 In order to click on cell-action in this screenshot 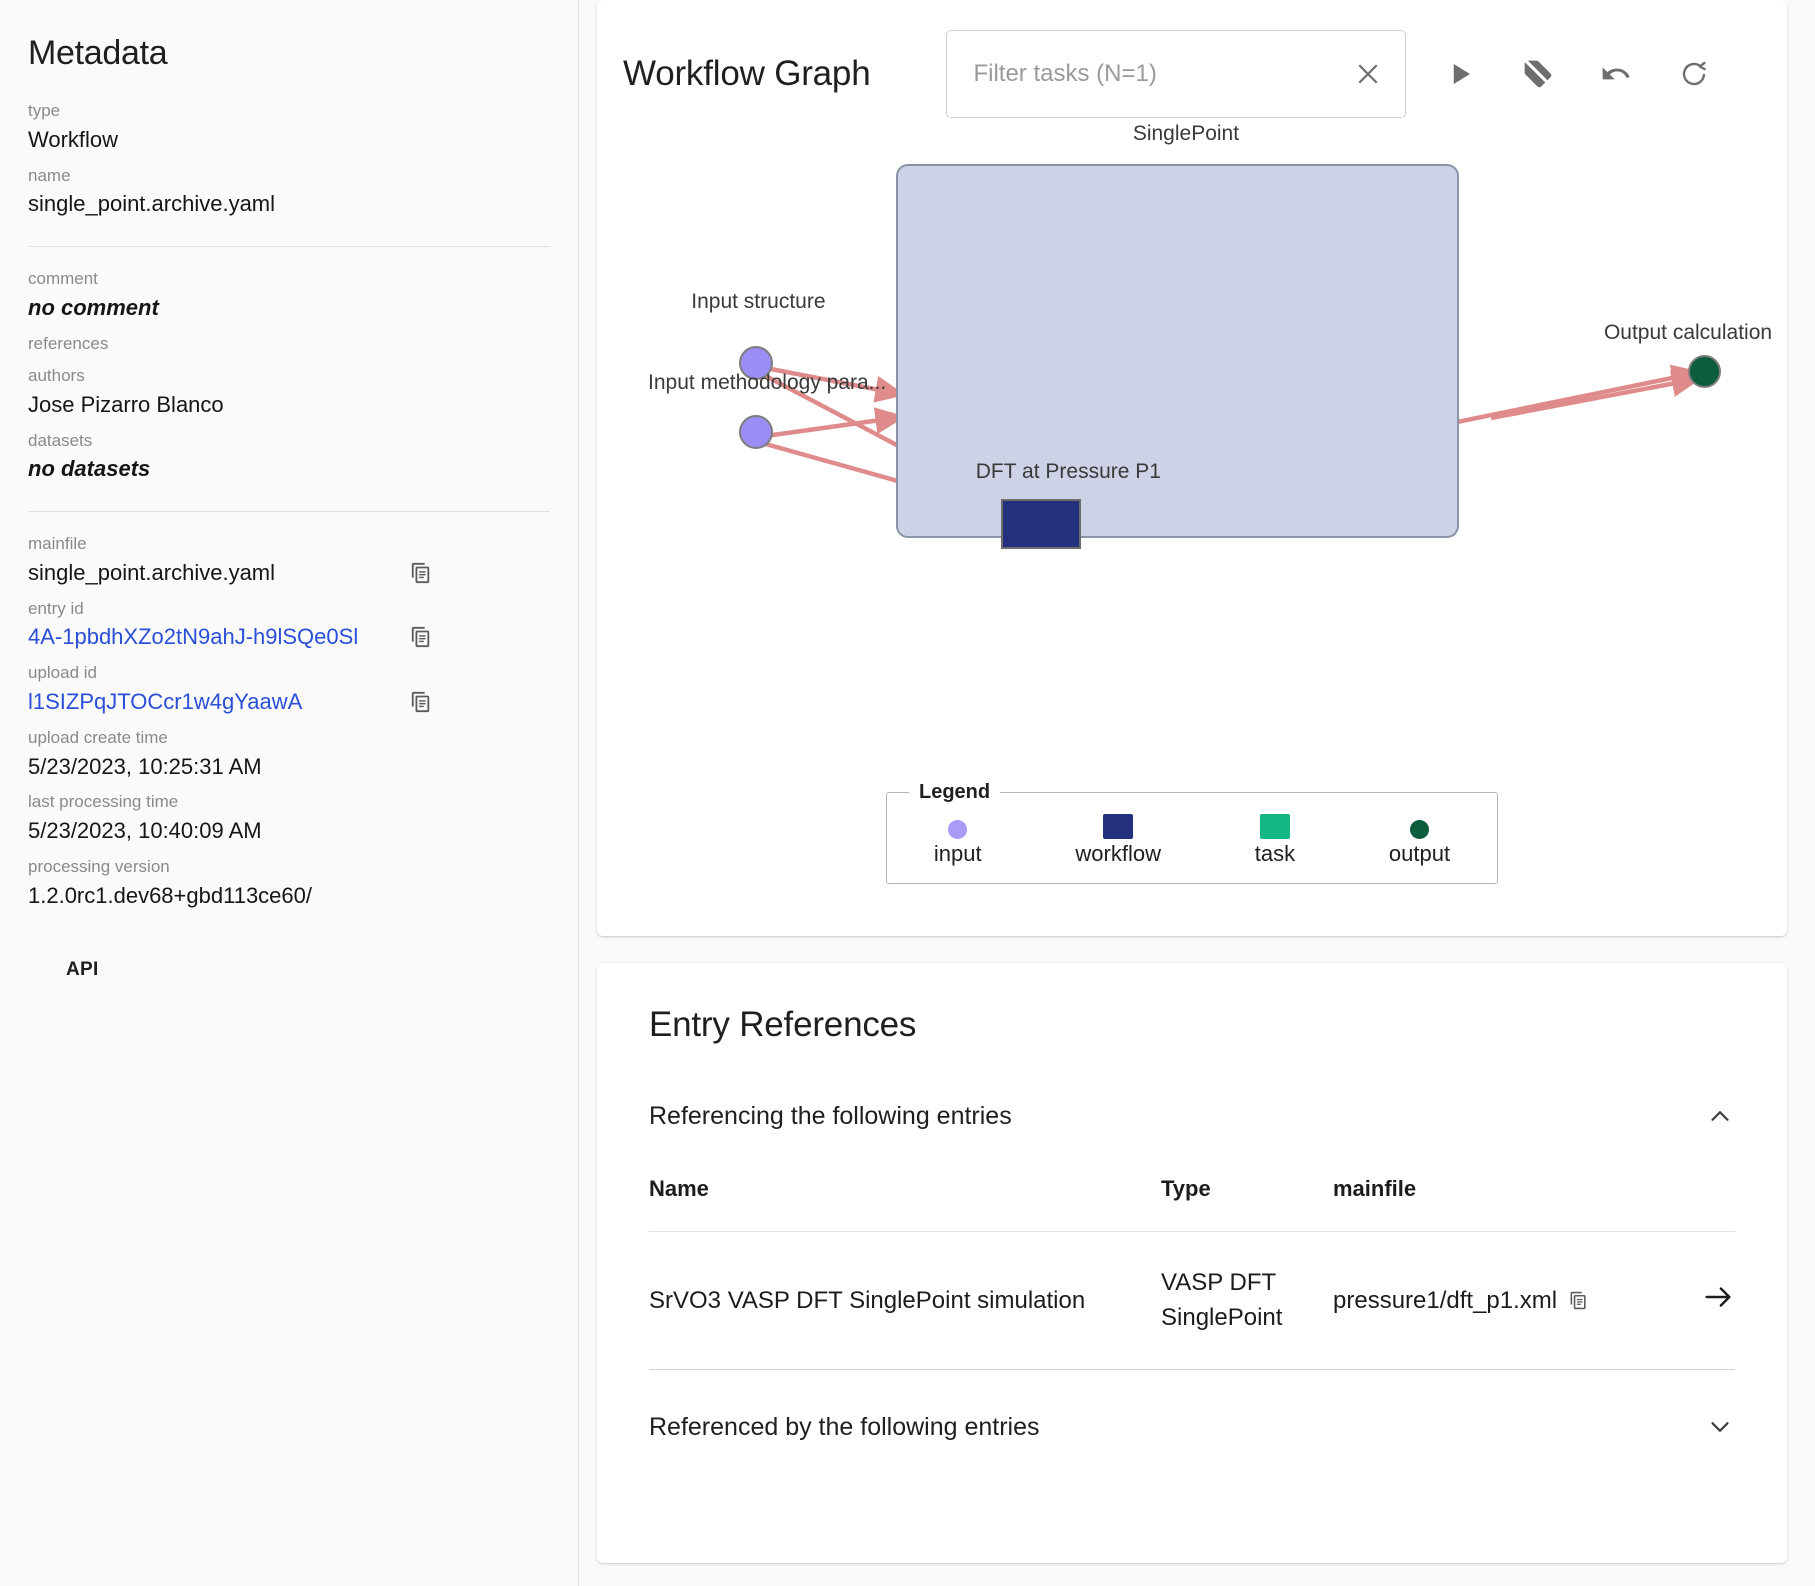, I will do `click(1690, 1301)`.